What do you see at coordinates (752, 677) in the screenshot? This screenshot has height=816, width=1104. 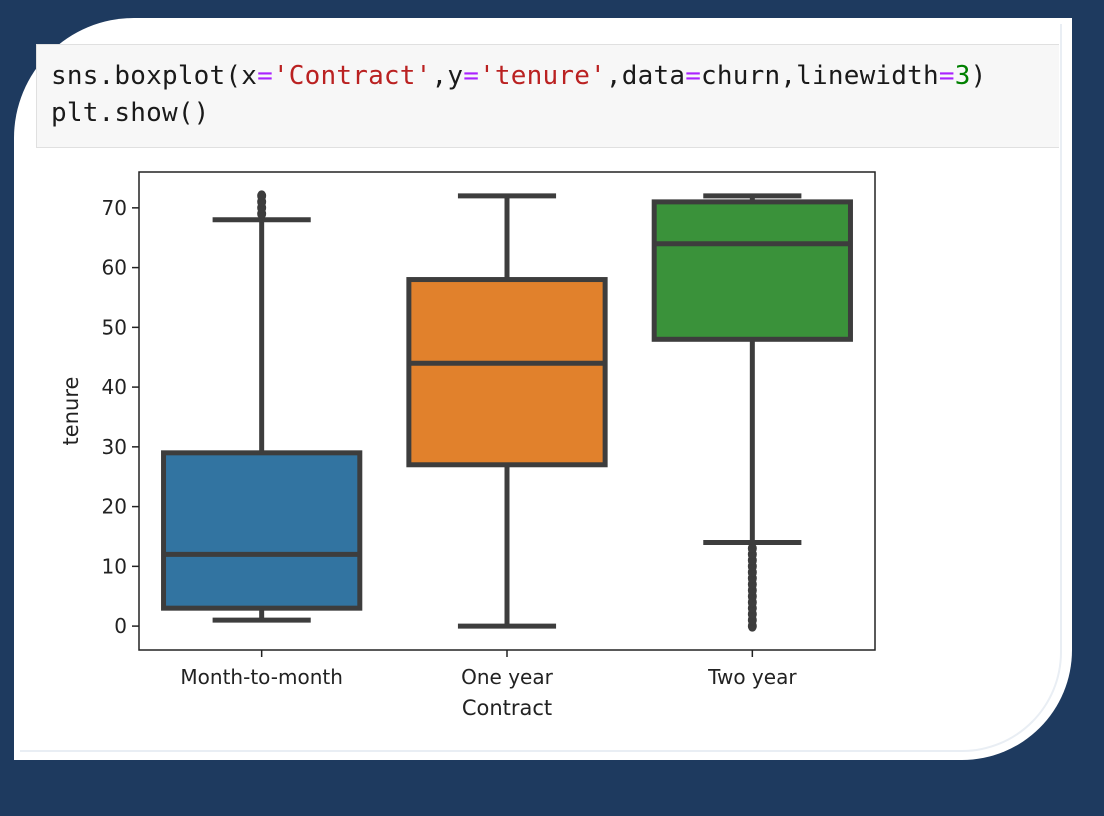 I see `x-tick-label: Two year` at bounding box center [752, 677].